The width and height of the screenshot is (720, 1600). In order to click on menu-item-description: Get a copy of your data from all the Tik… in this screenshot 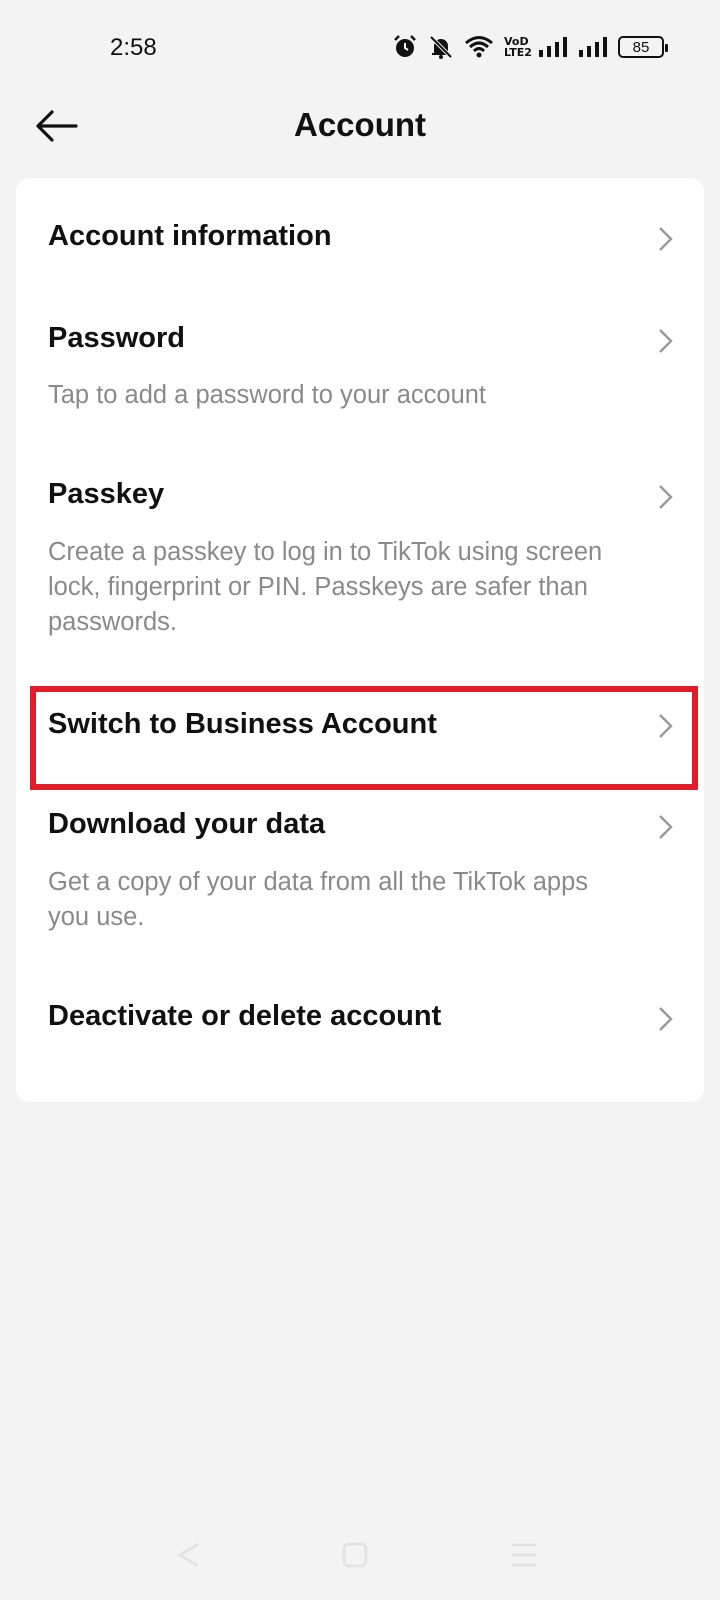, I will do `click(318, 899)`.